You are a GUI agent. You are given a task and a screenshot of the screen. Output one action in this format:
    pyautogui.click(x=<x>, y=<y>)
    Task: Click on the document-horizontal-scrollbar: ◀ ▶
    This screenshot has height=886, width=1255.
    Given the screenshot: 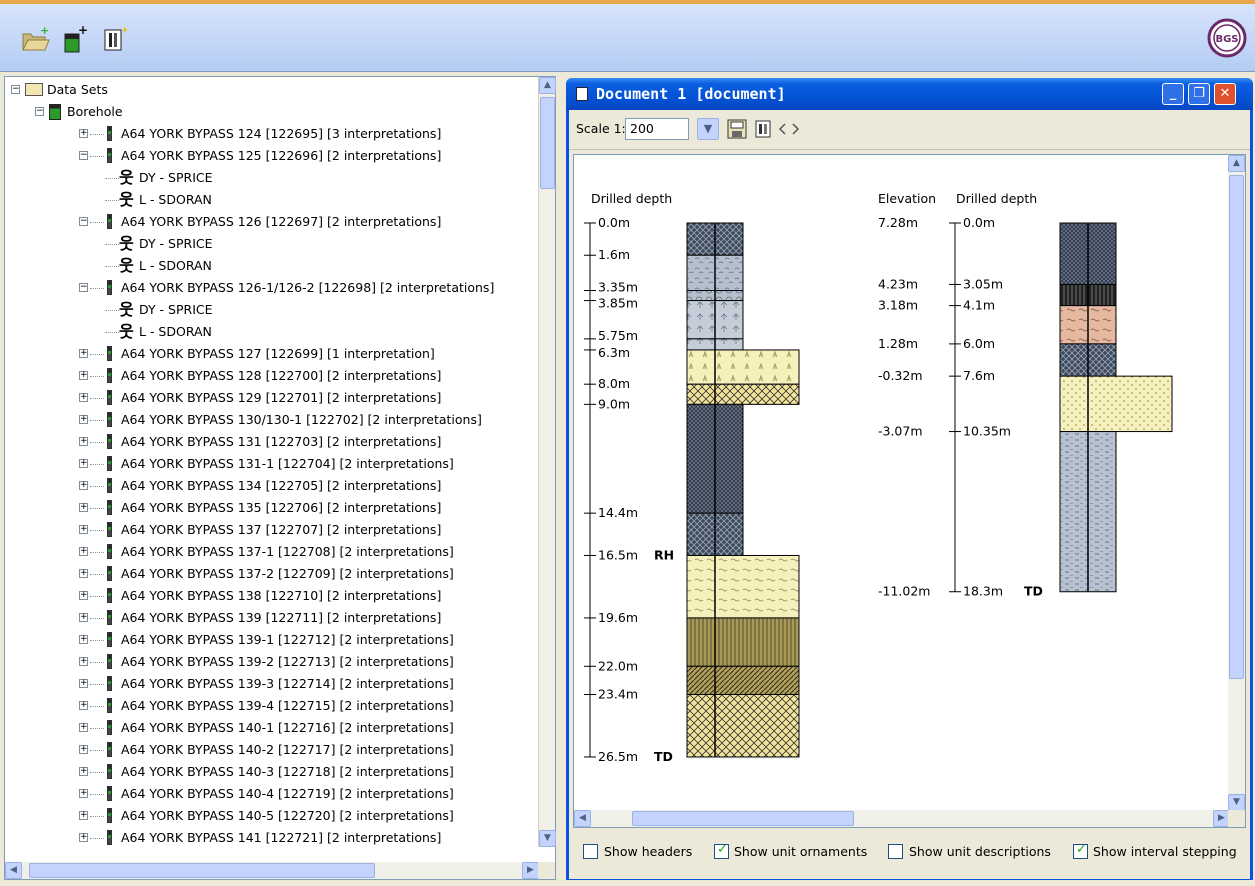 What is the action you would take?
    pyautogui.click(x=902, y=818)
    